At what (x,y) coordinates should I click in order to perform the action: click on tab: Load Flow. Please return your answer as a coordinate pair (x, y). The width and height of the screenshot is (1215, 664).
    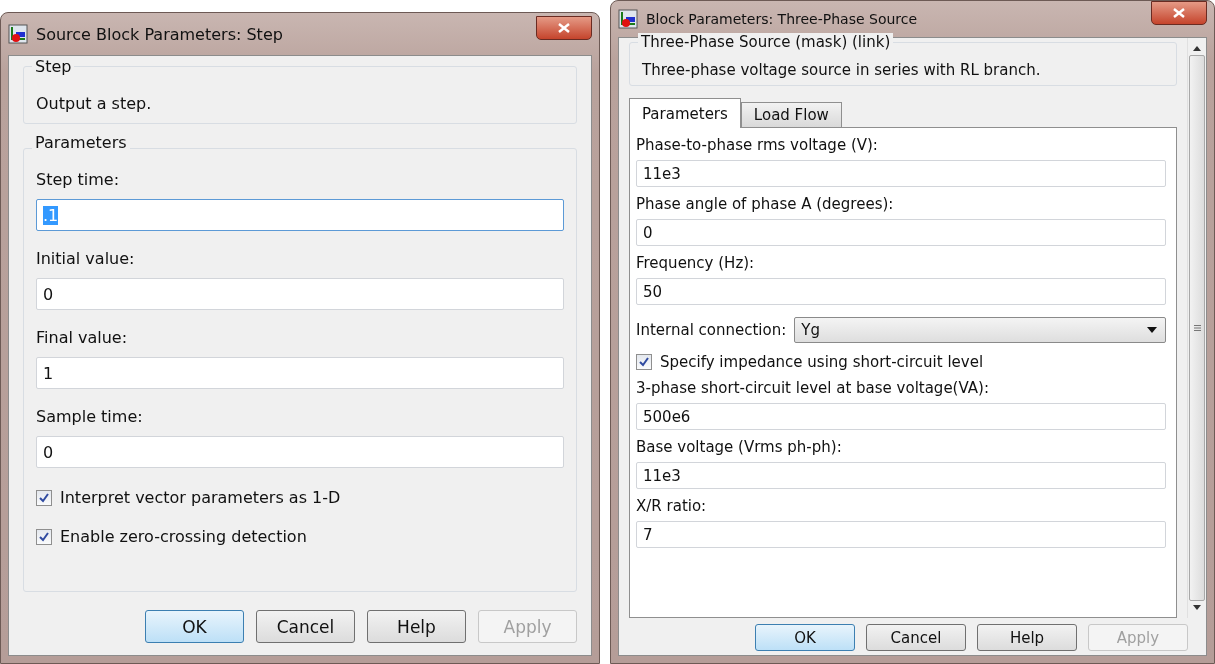
    Looking at the image, I should click on (791, 115).